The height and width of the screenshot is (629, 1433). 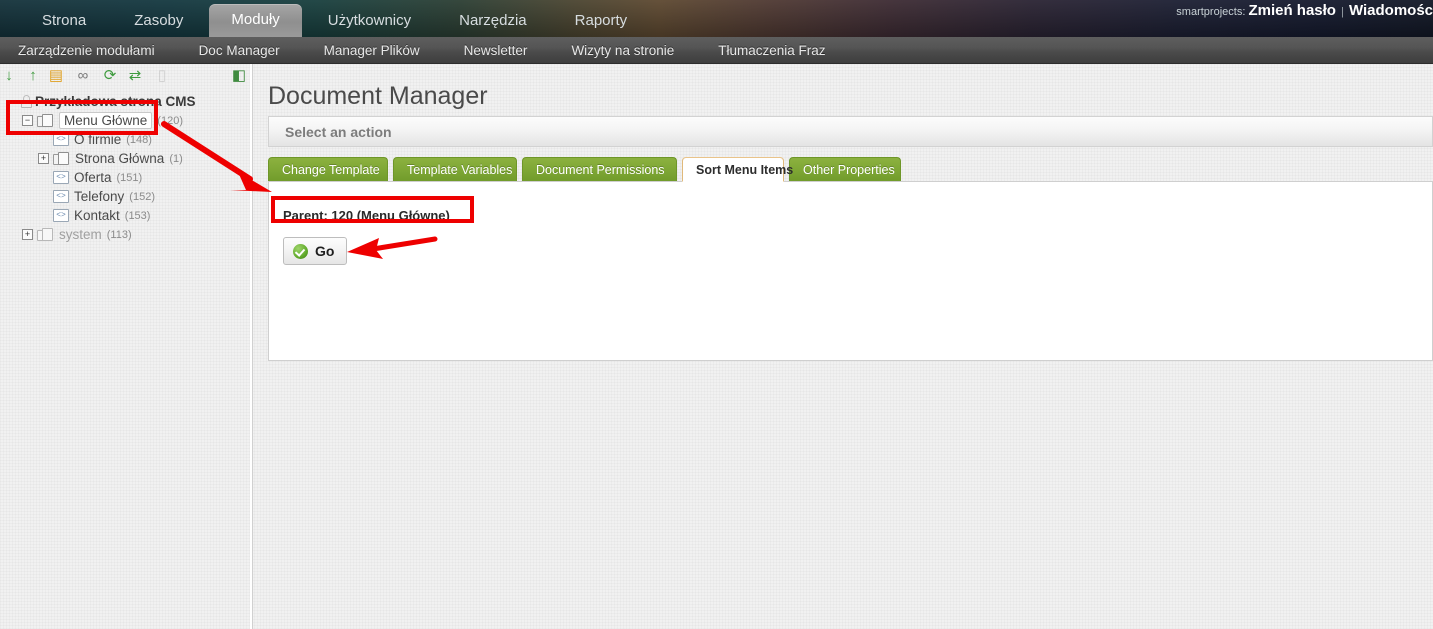 I want to click on tree-node-label: Telefony, so click(x=99, y=196).